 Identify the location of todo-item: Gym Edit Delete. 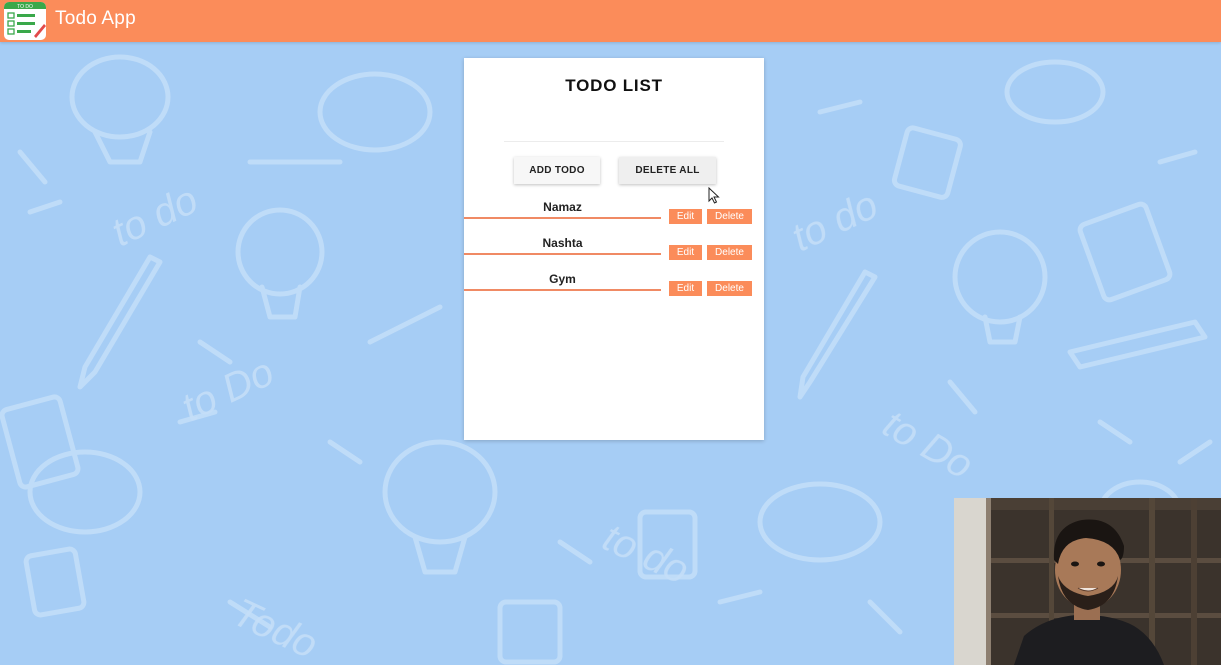
(614, 285).